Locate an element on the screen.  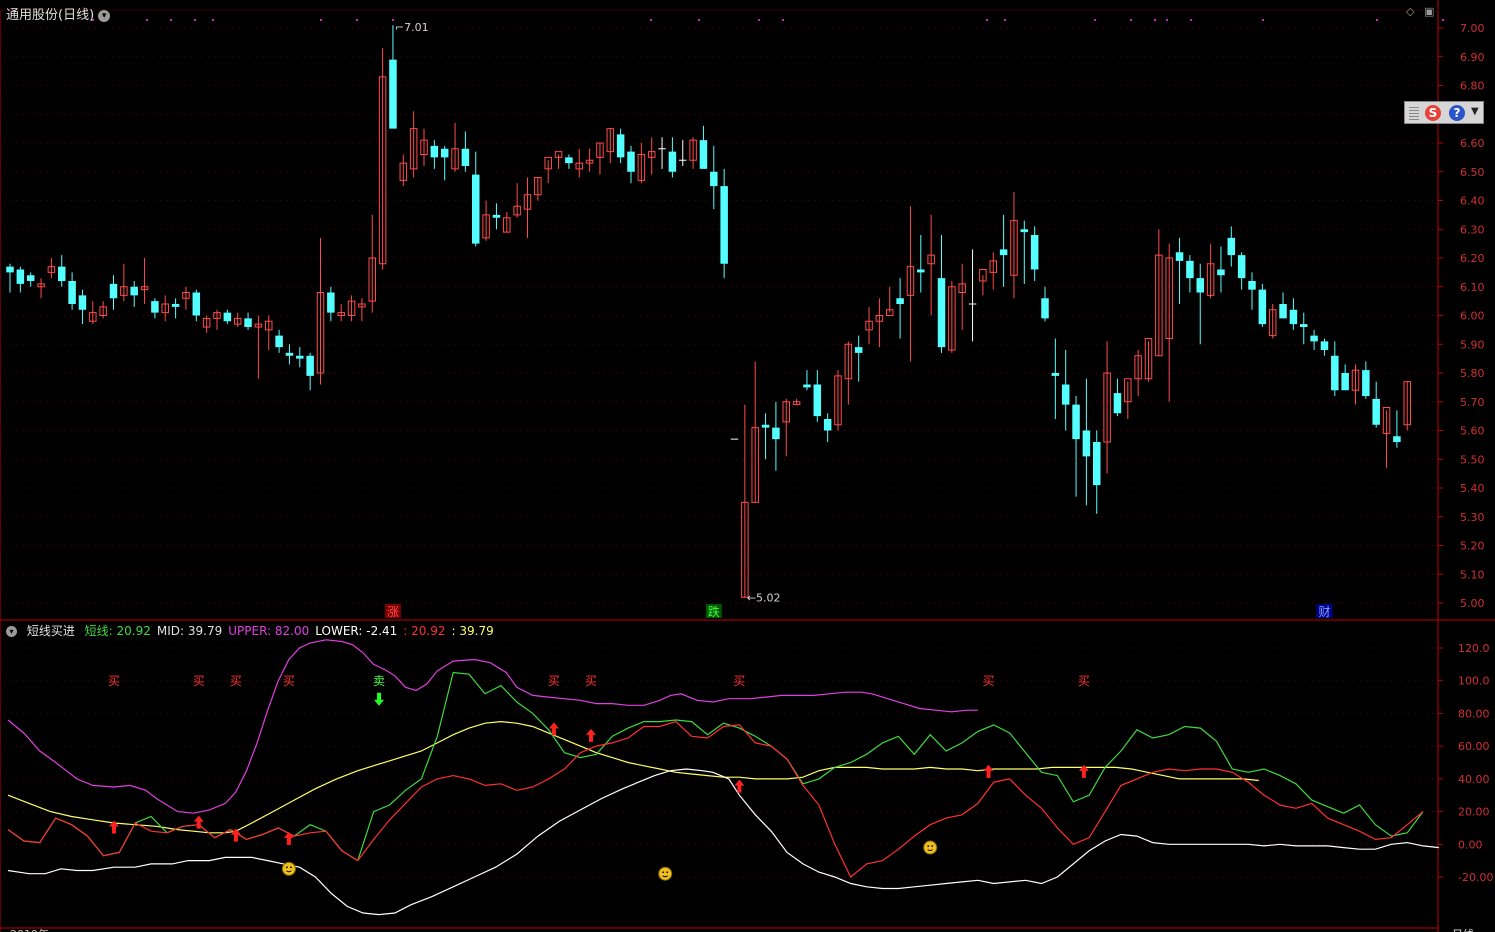
indicator-tick-label: 120.0 is located at coordinates (1474, 648).